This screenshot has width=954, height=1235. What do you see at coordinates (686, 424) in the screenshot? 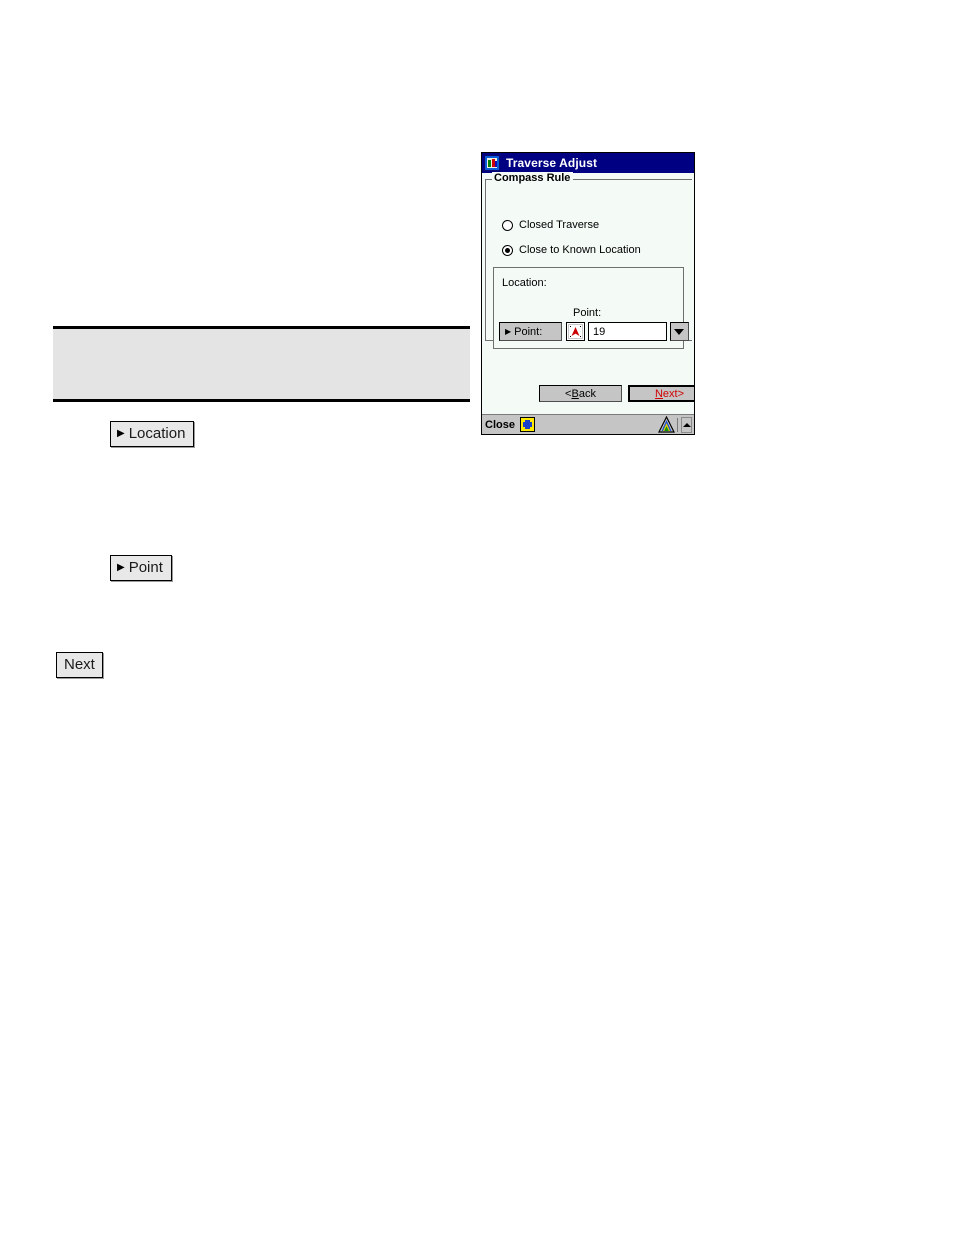
I see `chevron-up-icon` at bounding box center [686, 424].